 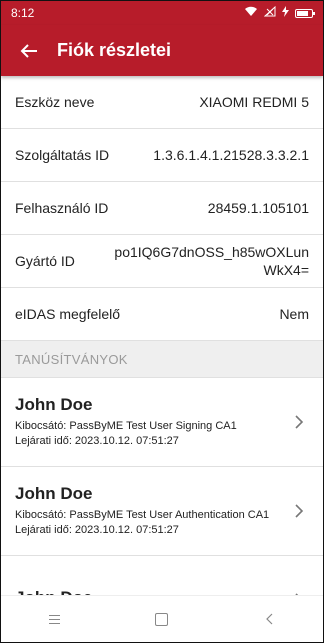 What do you see at coordinates (162, 314) in the screenshot?
I see `detail-row-eidas: eIDAS megfelelő Nem` at bounding box center [162, 314].